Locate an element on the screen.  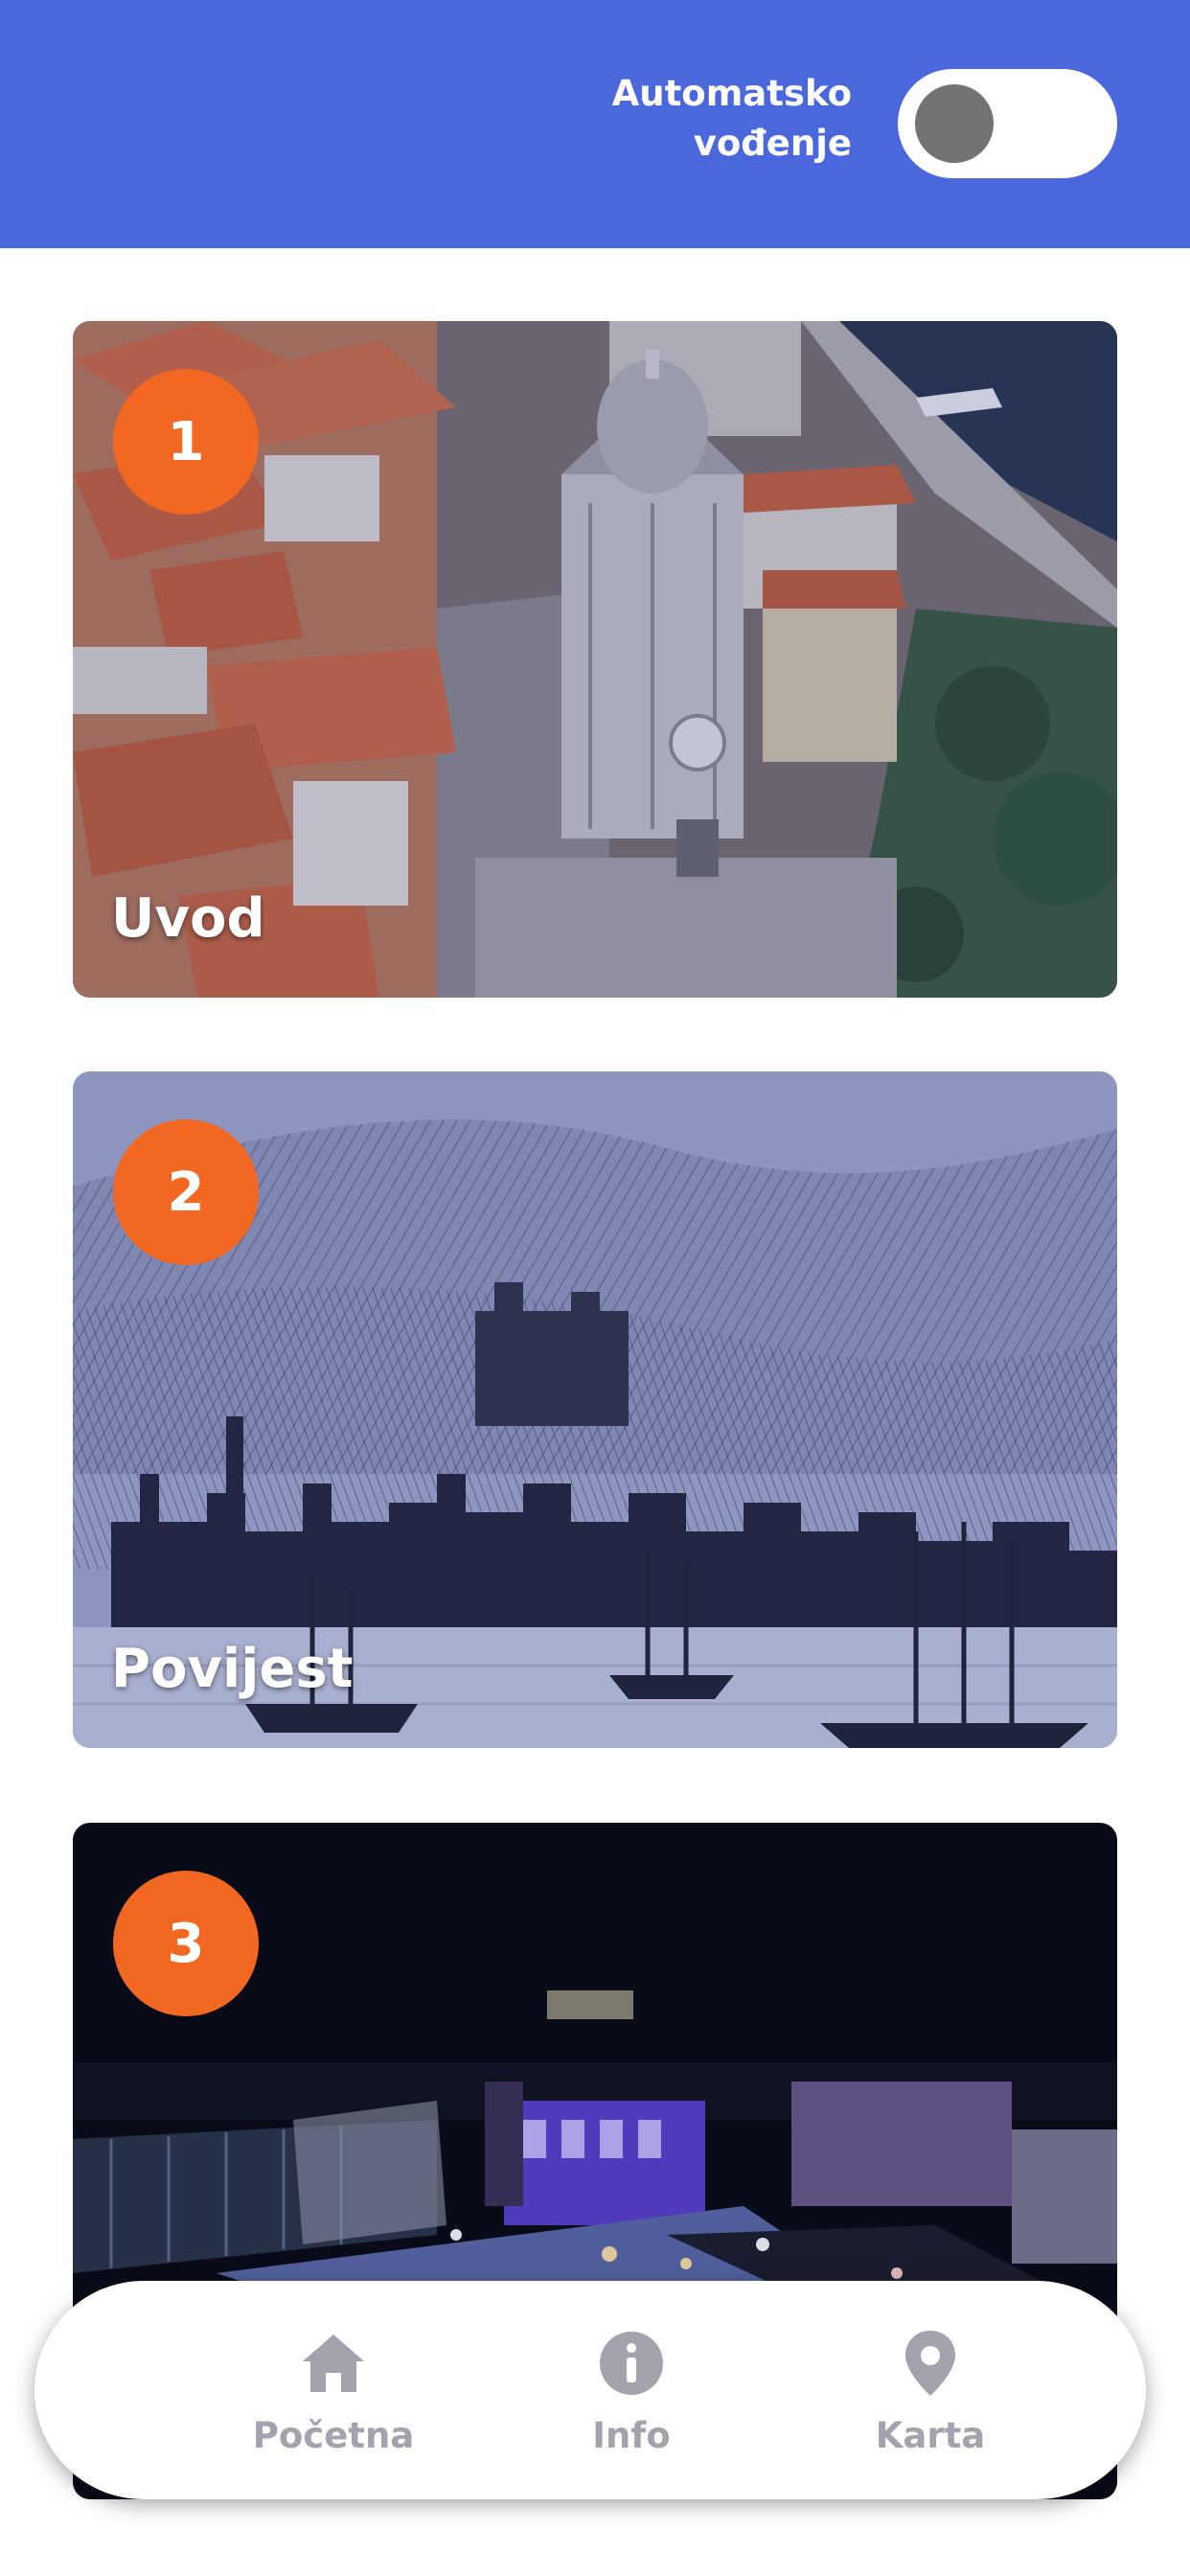
toggle-knob is located at coordinates (955, 124).